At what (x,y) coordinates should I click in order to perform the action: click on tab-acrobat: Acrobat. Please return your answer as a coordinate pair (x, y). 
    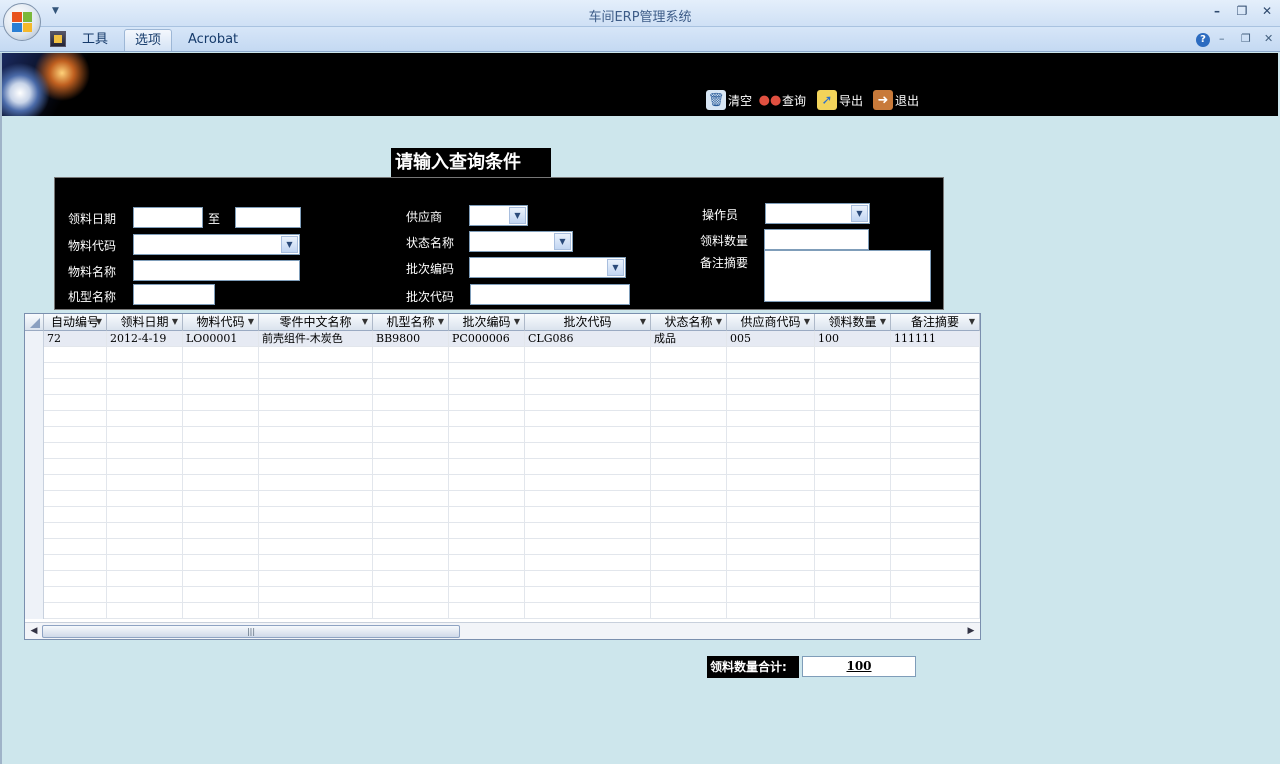
    Looking at the image, I should click on (213, 40).